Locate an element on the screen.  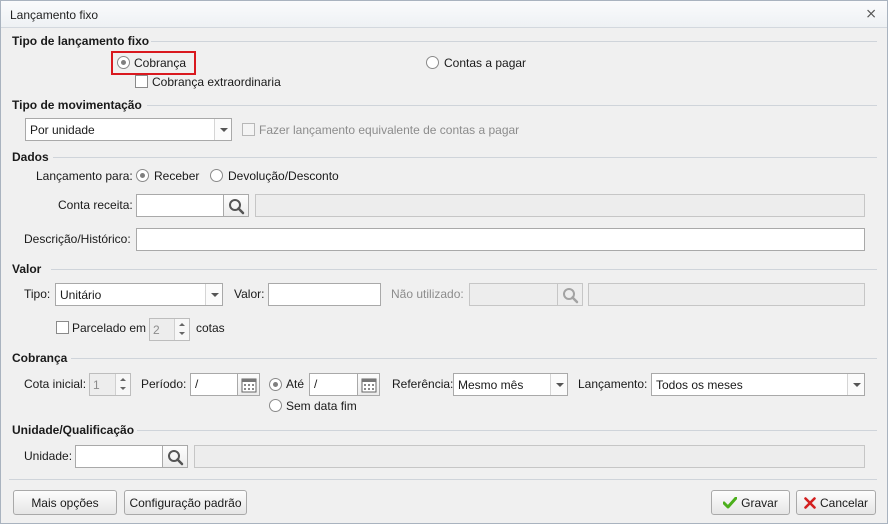
lancamento-value: Todos os meses is located at coordinates (699, 385).